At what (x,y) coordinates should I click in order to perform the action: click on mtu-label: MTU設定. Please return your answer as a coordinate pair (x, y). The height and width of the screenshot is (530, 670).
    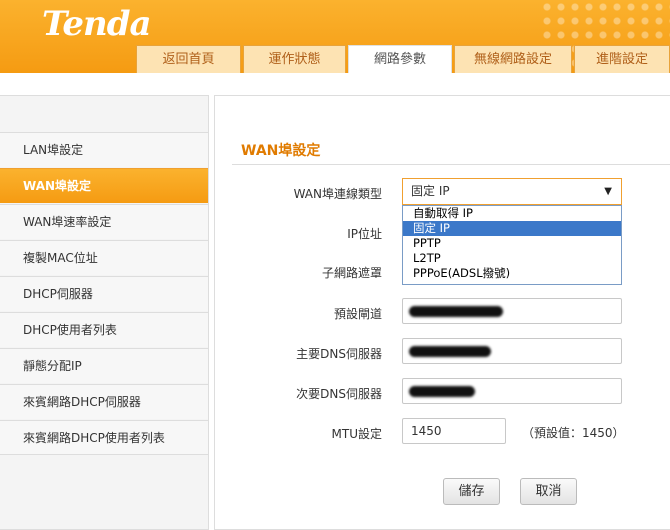
    Looking at the image, I should click on (356, 434).